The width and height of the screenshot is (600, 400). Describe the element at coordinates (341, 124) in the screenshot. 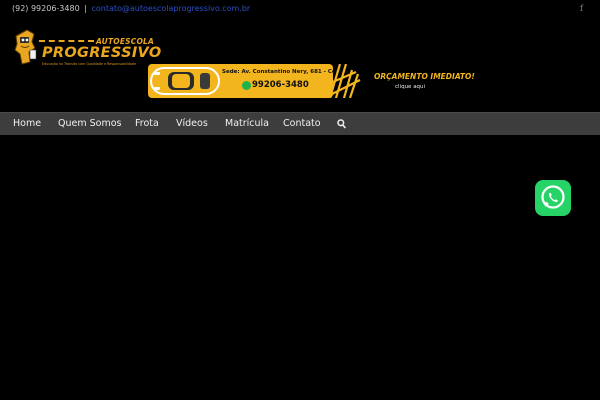

I see `search-icon` at that location.